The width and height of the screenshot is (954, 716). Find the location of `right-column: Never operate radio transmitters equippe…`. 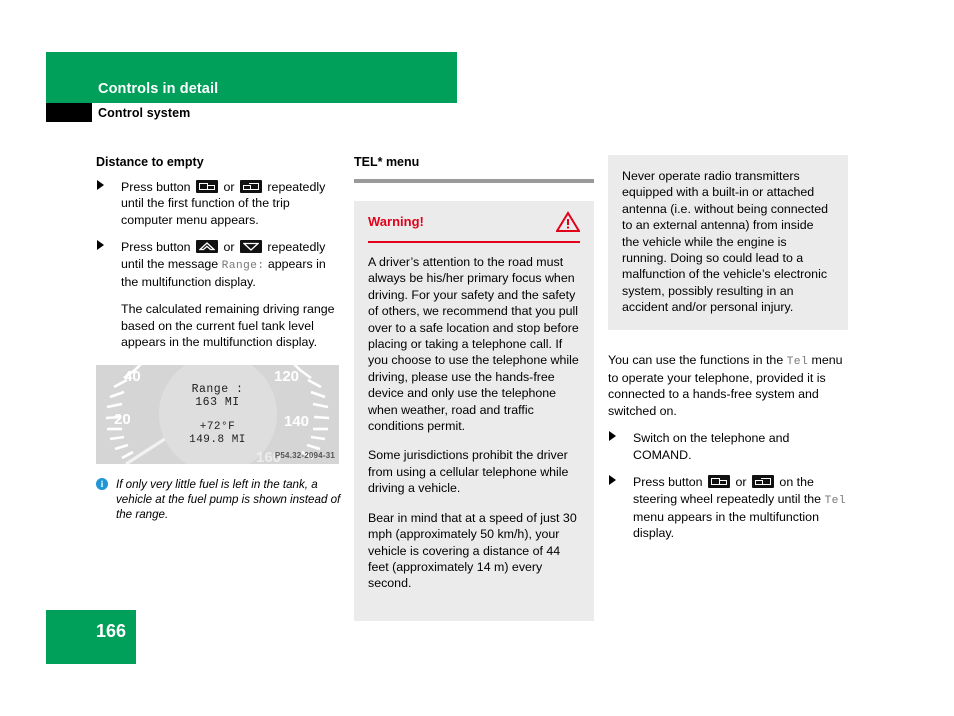

right-column: Never operate radio transmitters equippe… is located at coordinates (728, 354).